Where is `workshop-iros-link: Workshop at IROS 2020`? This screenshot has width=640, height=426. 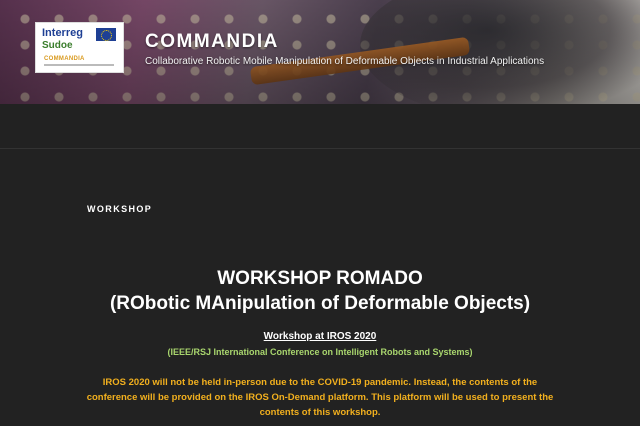 workshop-iros-link: Workshop at IROS 2020 is located at coordinates (320, 336).